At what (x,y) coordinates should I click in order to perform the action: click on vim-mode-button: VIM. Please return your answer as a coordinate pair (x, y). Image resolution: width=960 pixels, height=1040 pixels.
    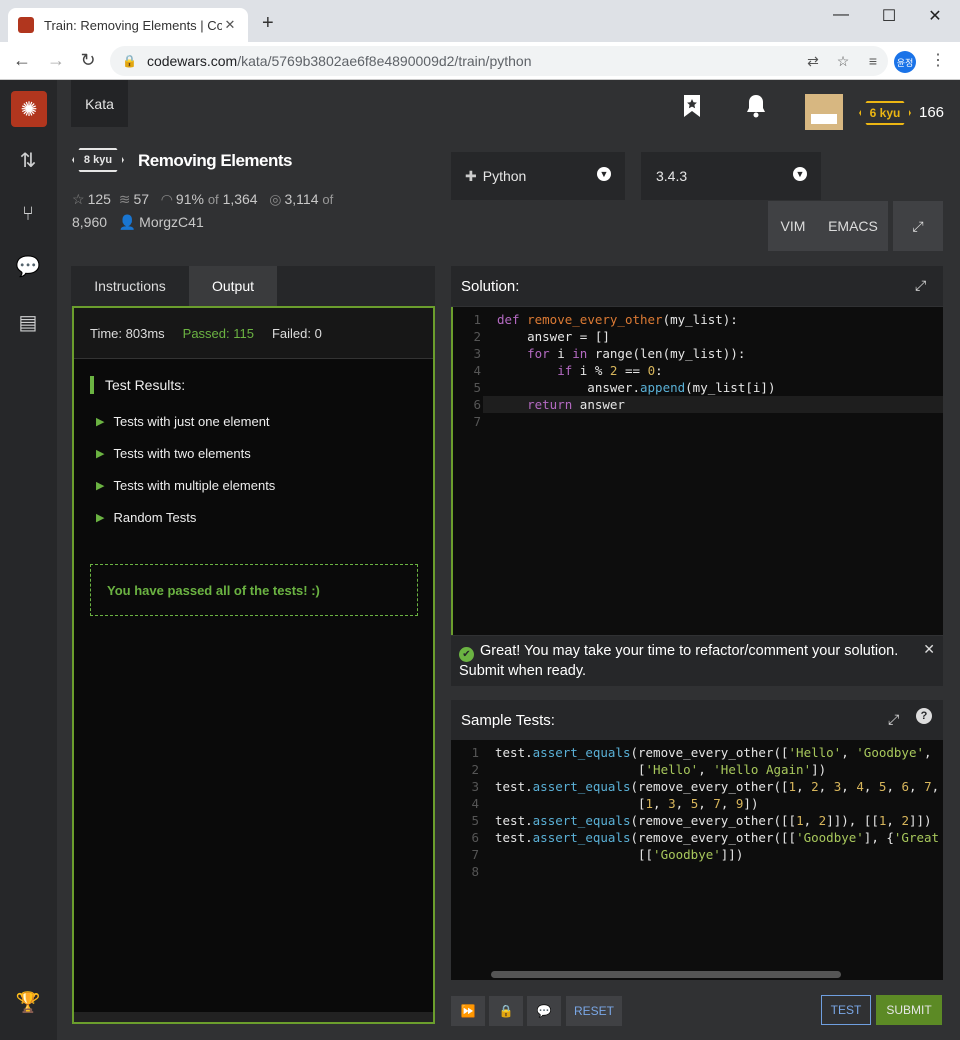
    Looking at the image, I should click on (793, 226).